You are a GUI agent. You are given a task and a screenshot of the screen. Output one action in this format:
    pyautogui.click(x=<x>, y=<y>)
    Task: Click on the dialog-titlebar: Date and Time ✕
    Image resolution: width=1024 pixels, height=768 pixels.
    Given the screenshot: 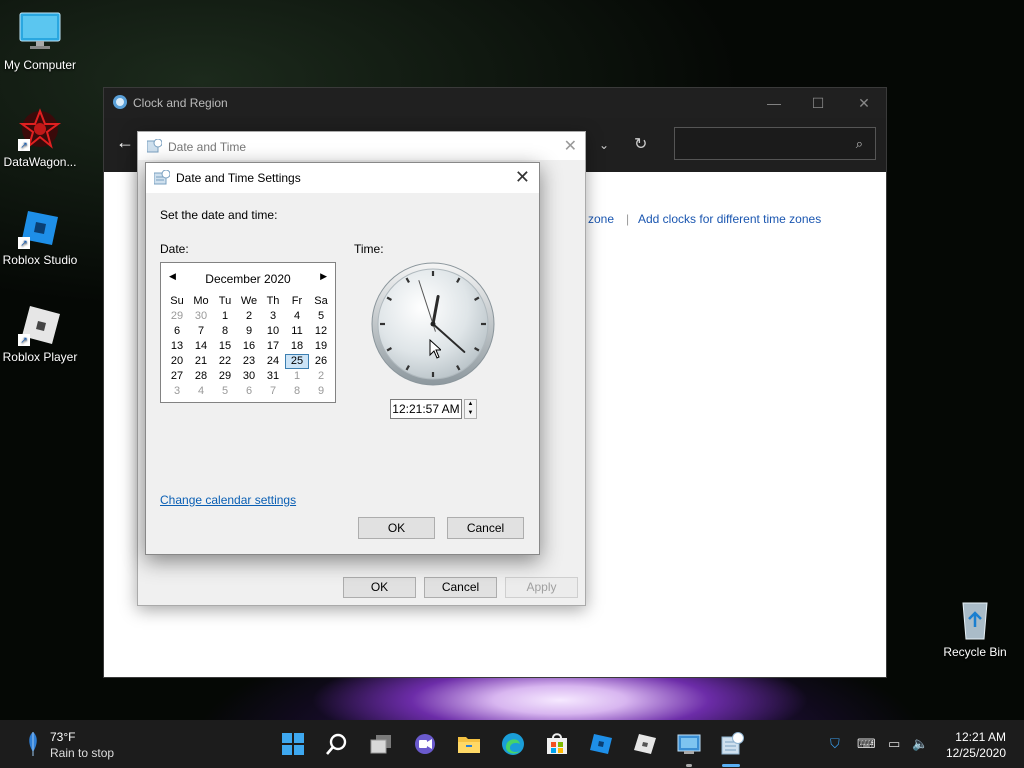 What is the action you would take?
    pyautogui.click(x=361, y=146)
    